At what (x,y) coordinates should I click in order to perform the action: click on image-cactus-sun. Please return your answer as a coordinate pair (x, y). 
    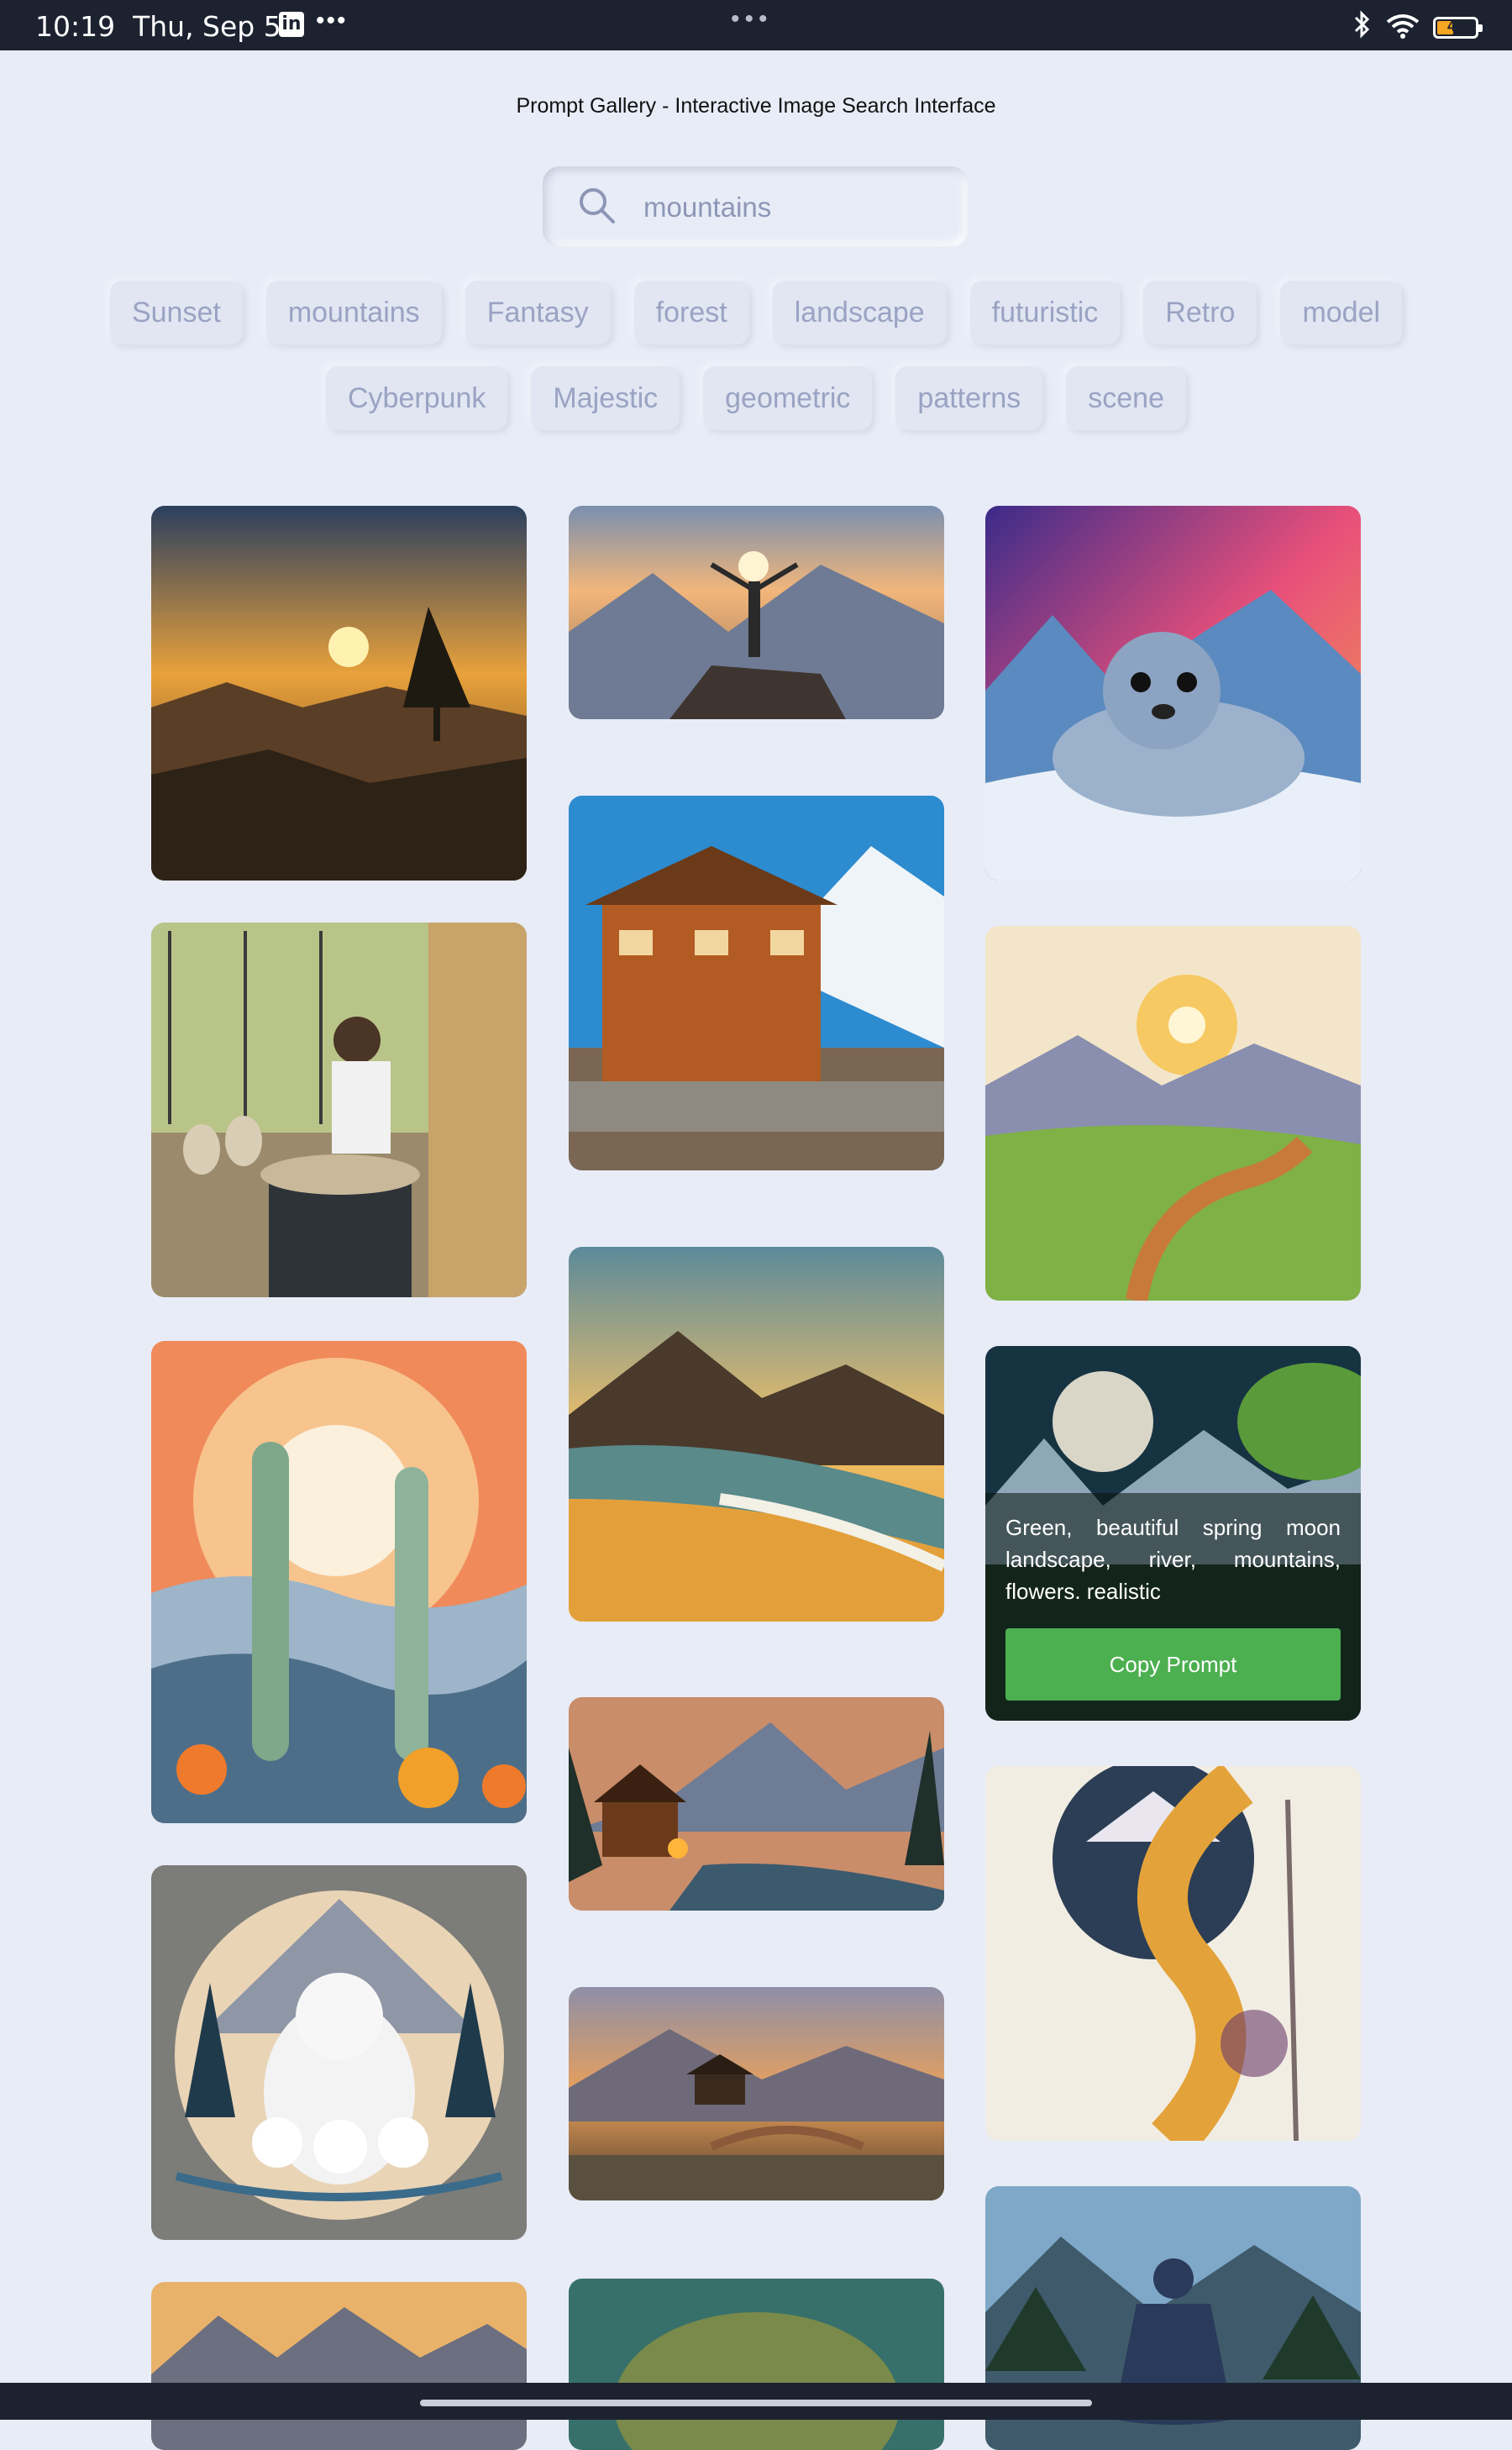
    Looking at the image, I should click on (339, 1582).